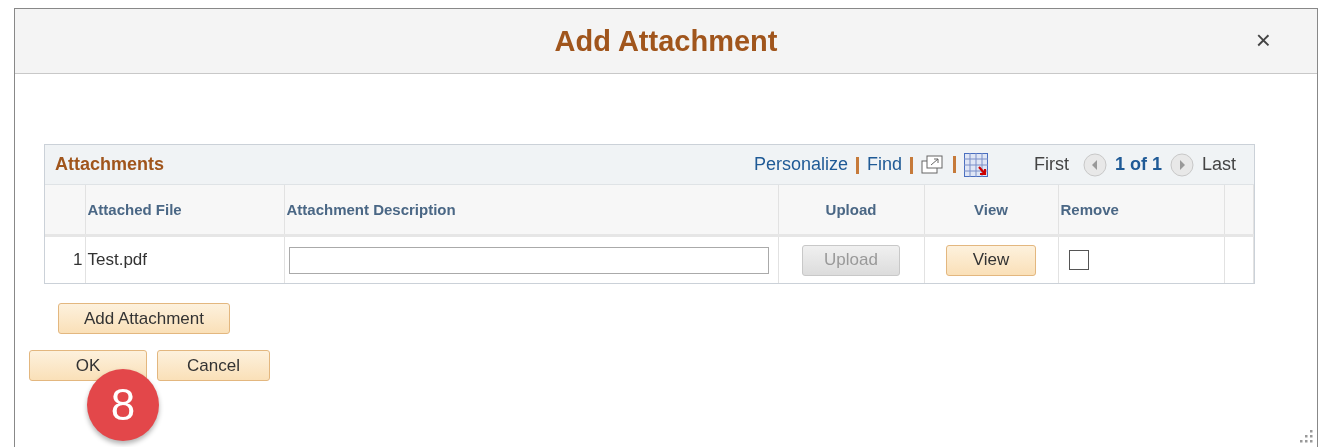 The image size is (1322, 447). I want to click on first-label: First, so click(1051, 164).